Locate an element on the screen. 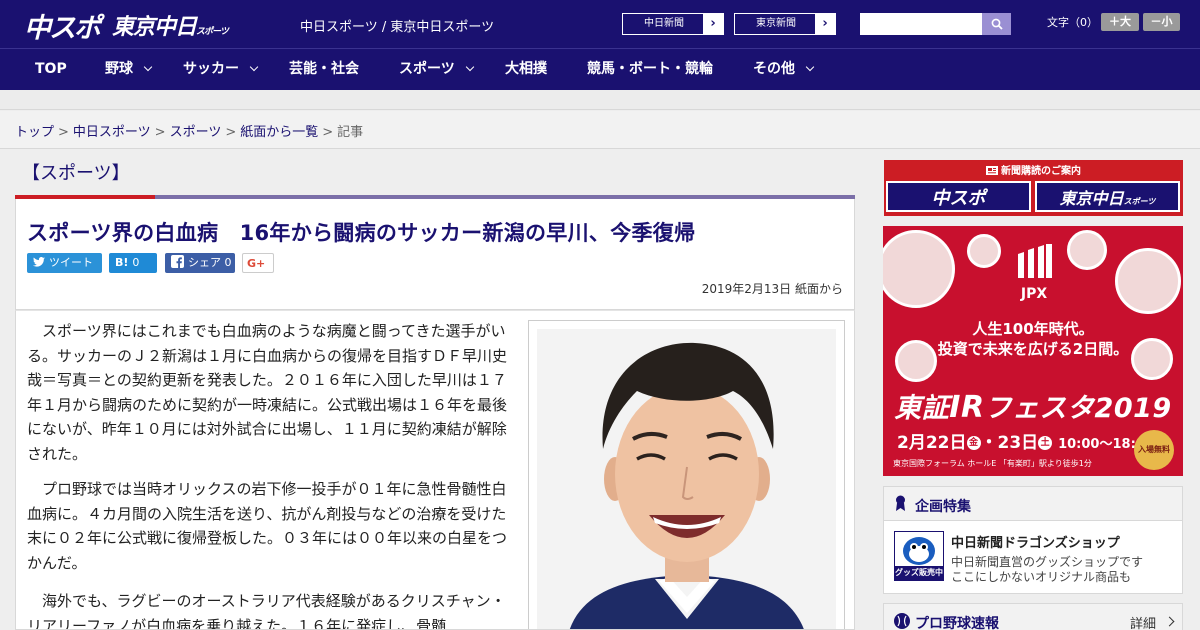 Image resolution: width=1200 pixels, height=630 pixels. subscription-heading: 新聞購読のご案内 is located at coordinates (1033, 169).